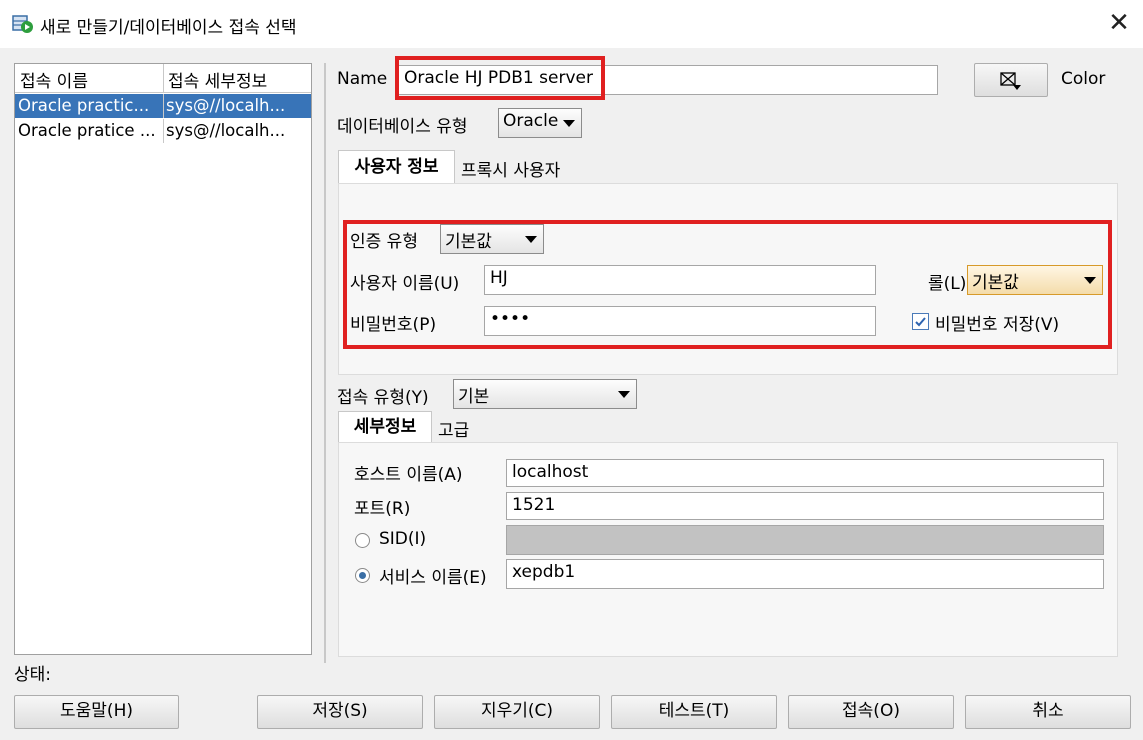 Image resolution: width=1143 pixels, height=740 pixels. Describe the element at coordinates (385, 427) in the screenshot. I see `tab-details: 세부정보` at that location.